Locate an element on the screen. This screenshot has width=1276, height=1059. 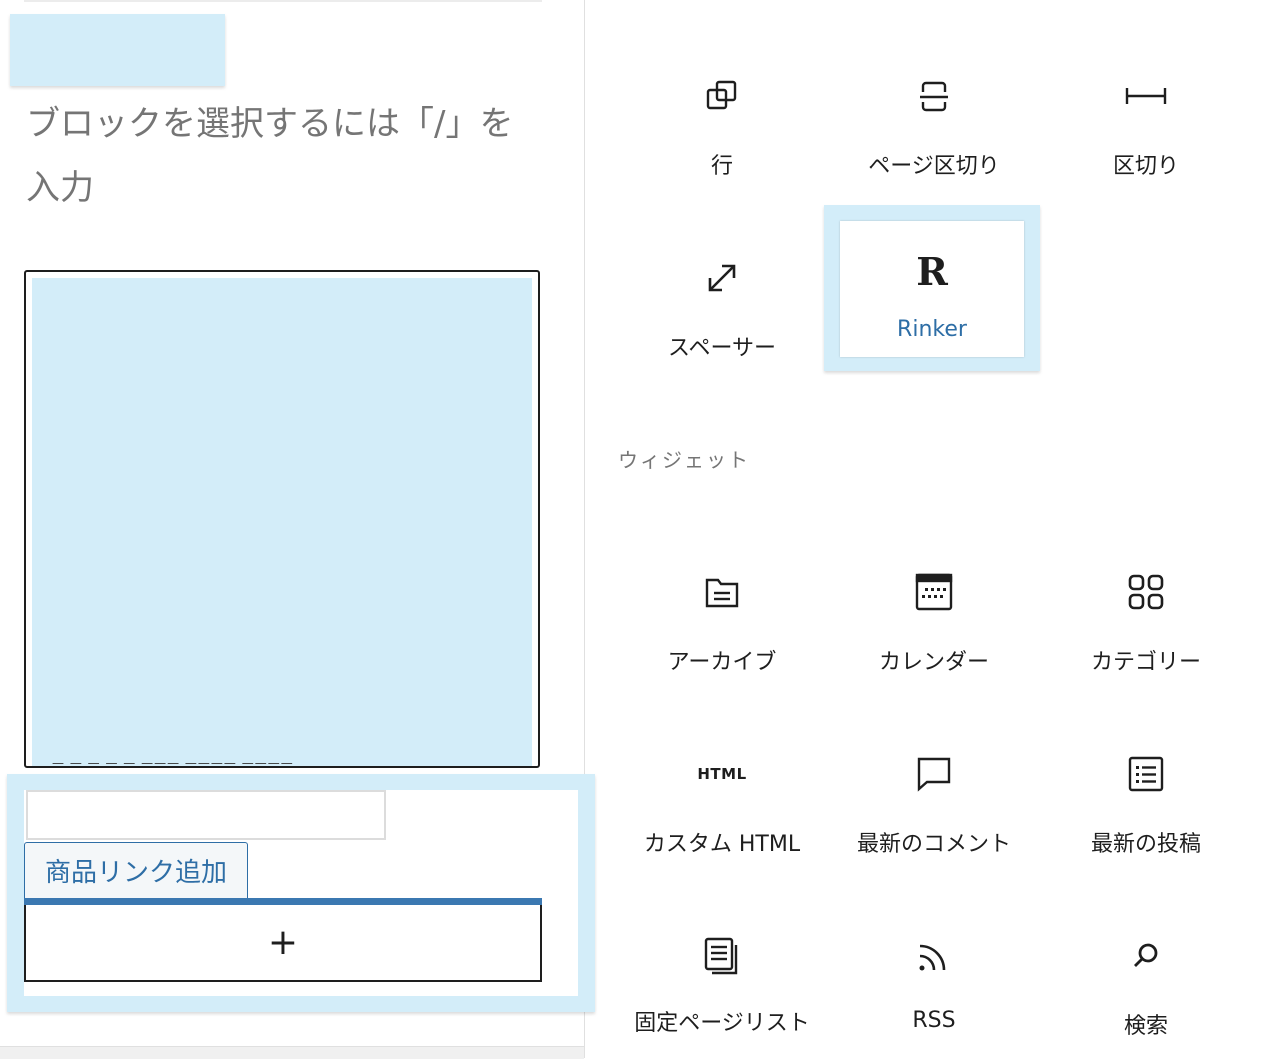
block-rss: RSS is located at coordinates (934, 965).